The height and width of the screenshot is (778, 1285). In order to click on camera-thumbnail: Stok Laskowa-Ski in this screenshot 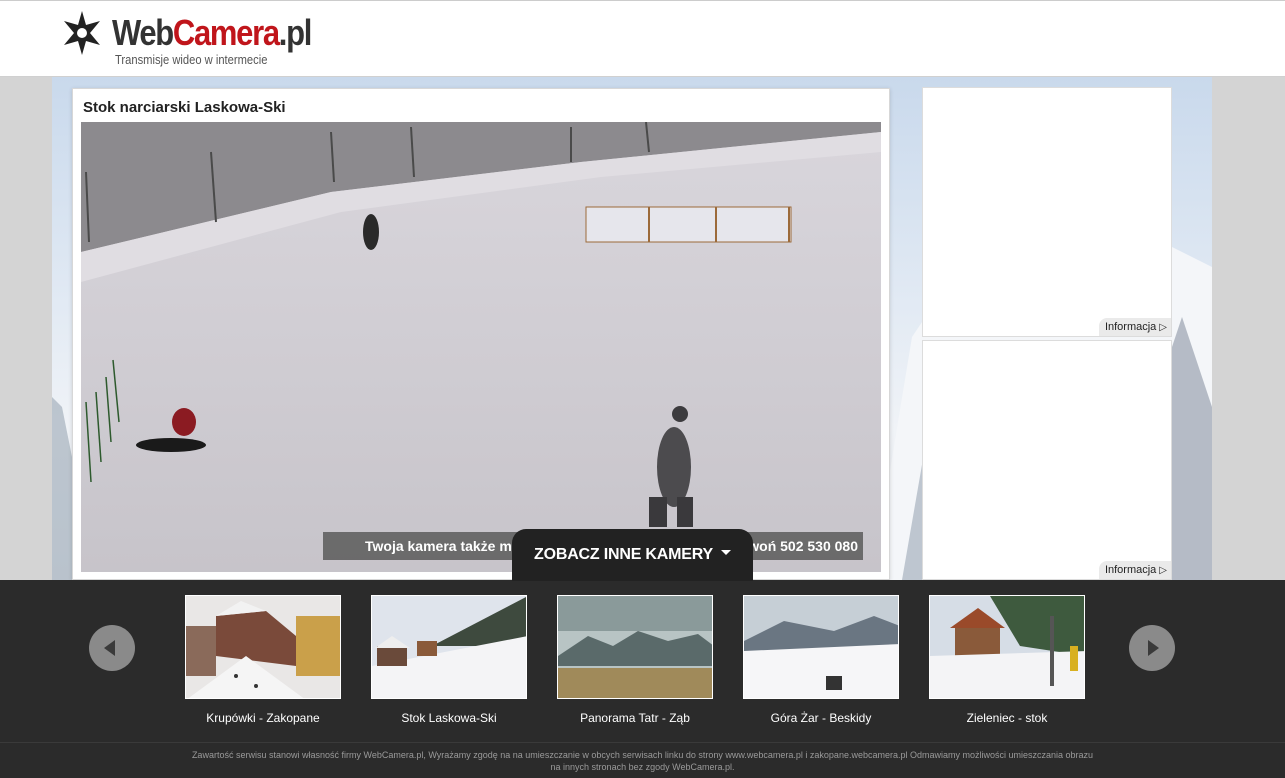, I will do `click(449, 660)`.